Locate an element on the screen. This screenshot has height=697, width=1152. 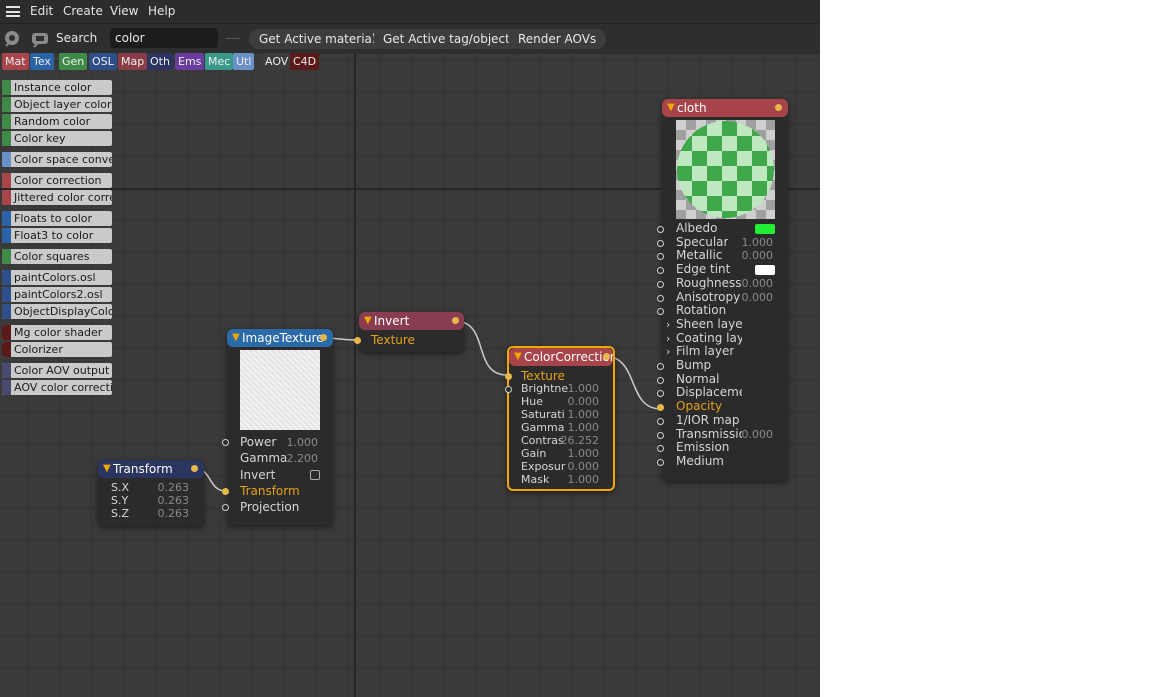
material-preview-image is located at coordinates (725, 169).